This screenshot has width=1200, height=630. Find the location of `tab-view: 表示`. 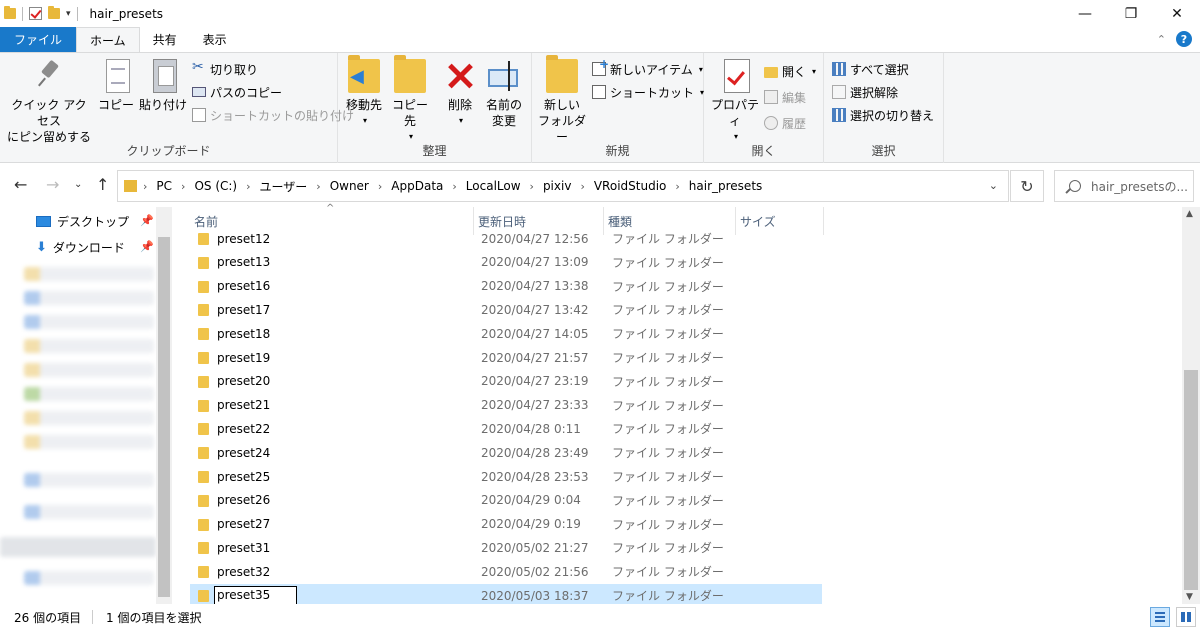

tab-view: 表示 is located at coordinates (215, 39).